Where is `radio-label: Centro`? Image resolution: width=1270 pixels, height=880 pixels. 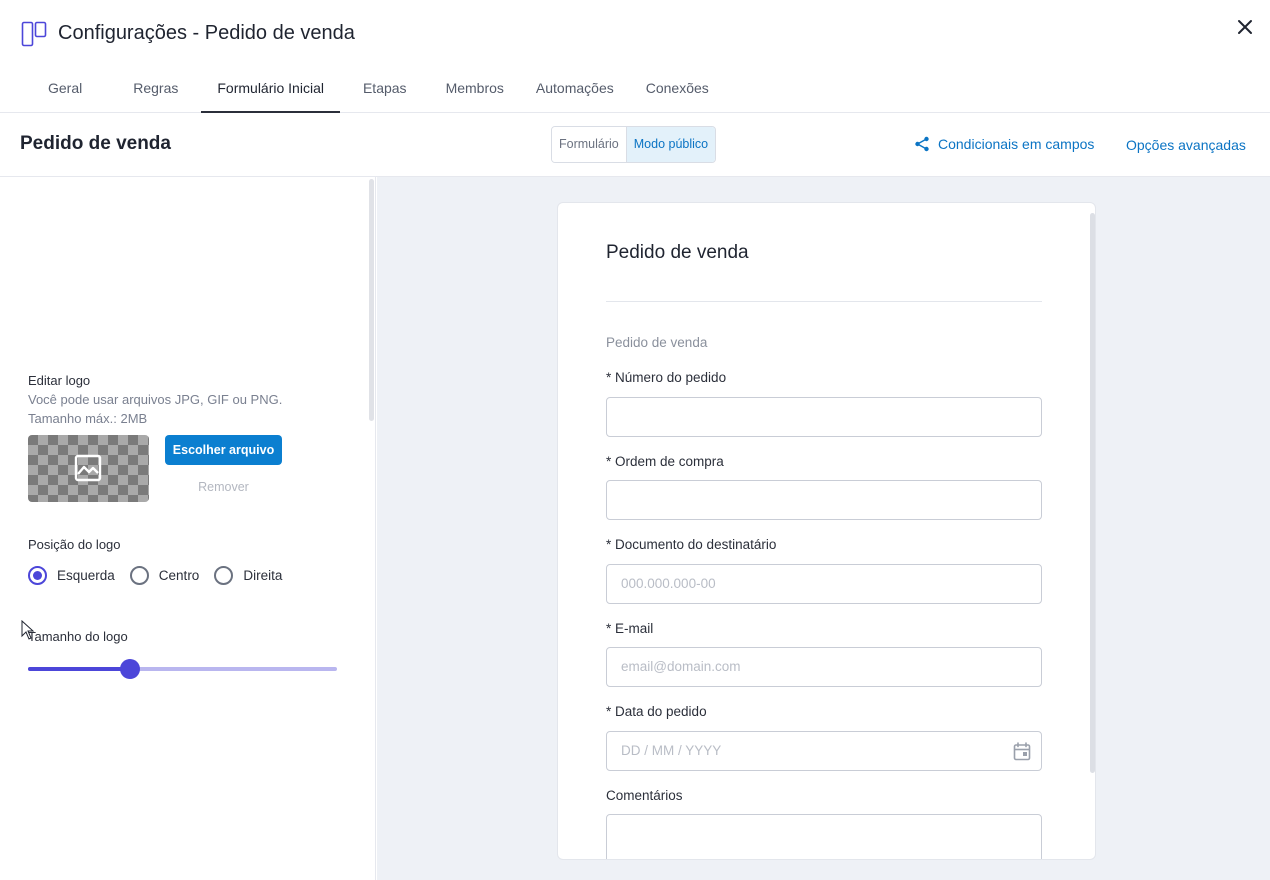
radio-label: Centro is located at coordinates (179, 575).